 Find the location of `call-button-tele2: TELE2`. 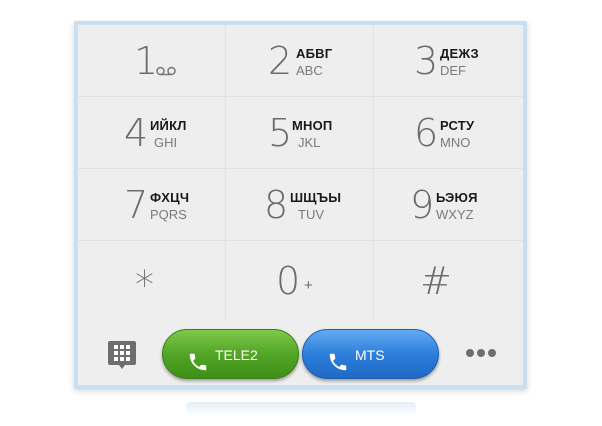

call-button-tele2: TELE2 is located at coordinates (230, 354).